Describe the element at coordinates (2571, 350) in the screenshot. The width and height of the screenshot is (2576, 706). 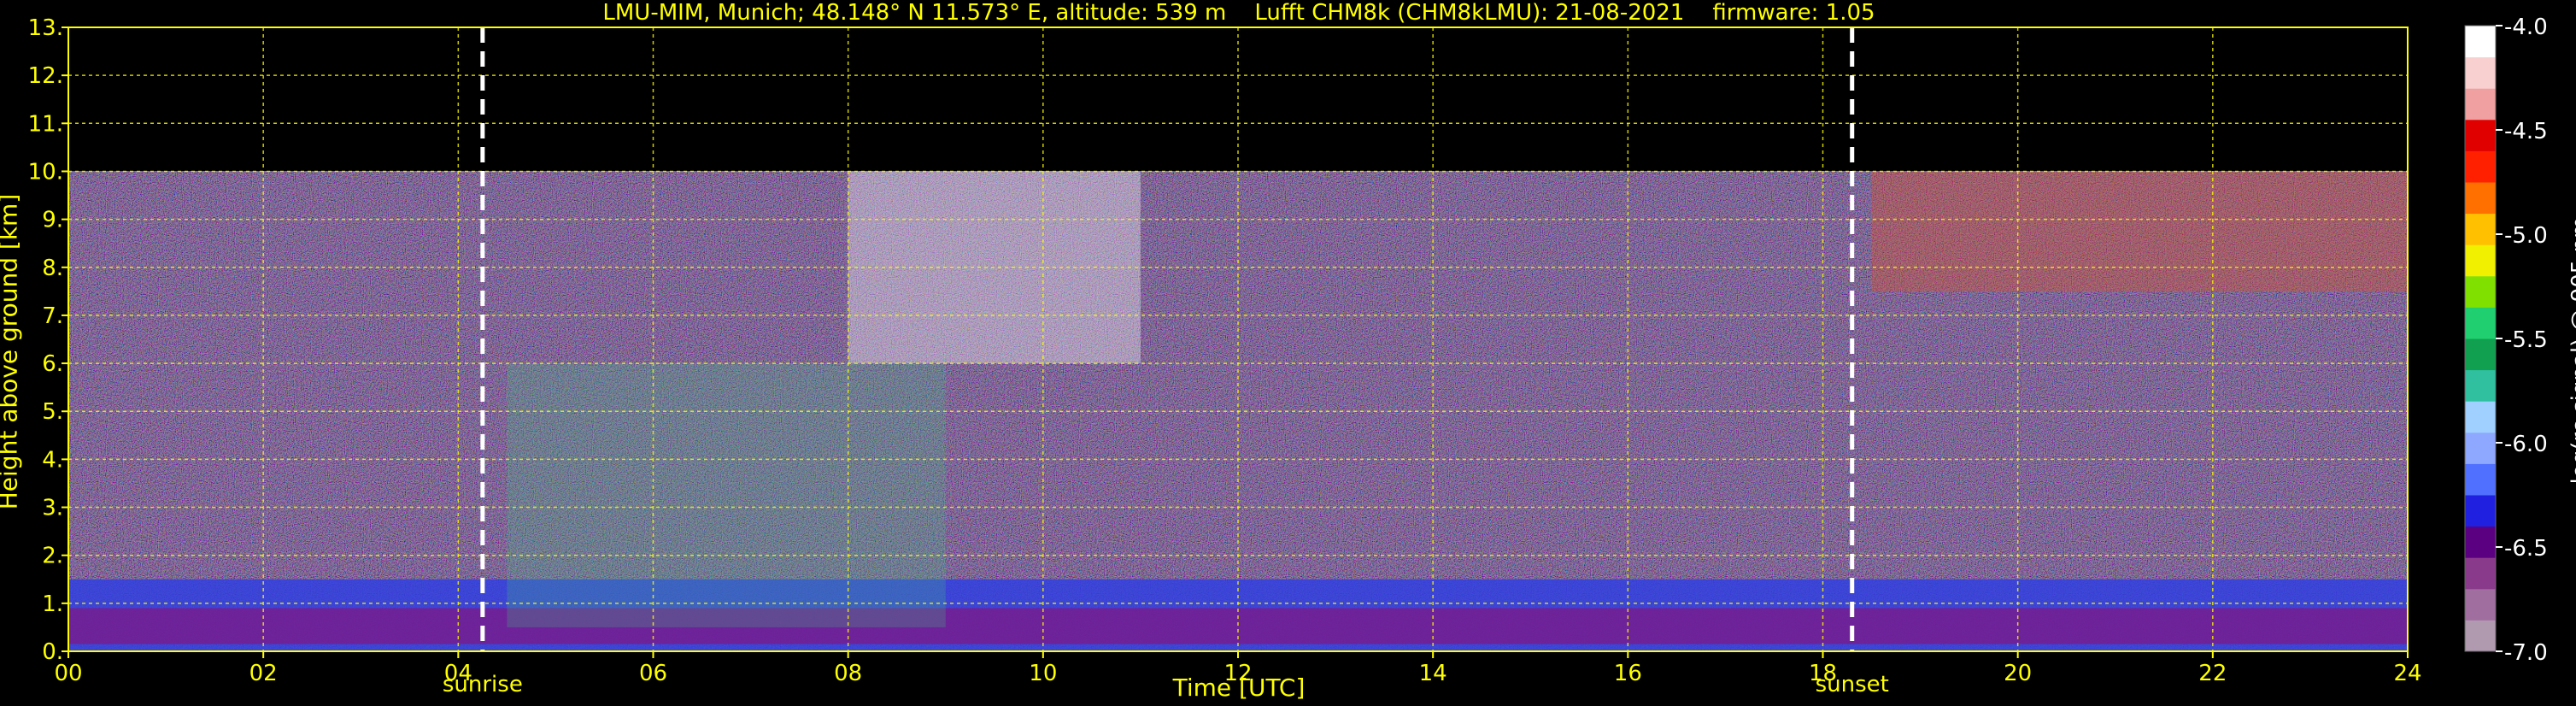
I see `colorbar-label: log(rc-signal) @ 905 nm` at that location.